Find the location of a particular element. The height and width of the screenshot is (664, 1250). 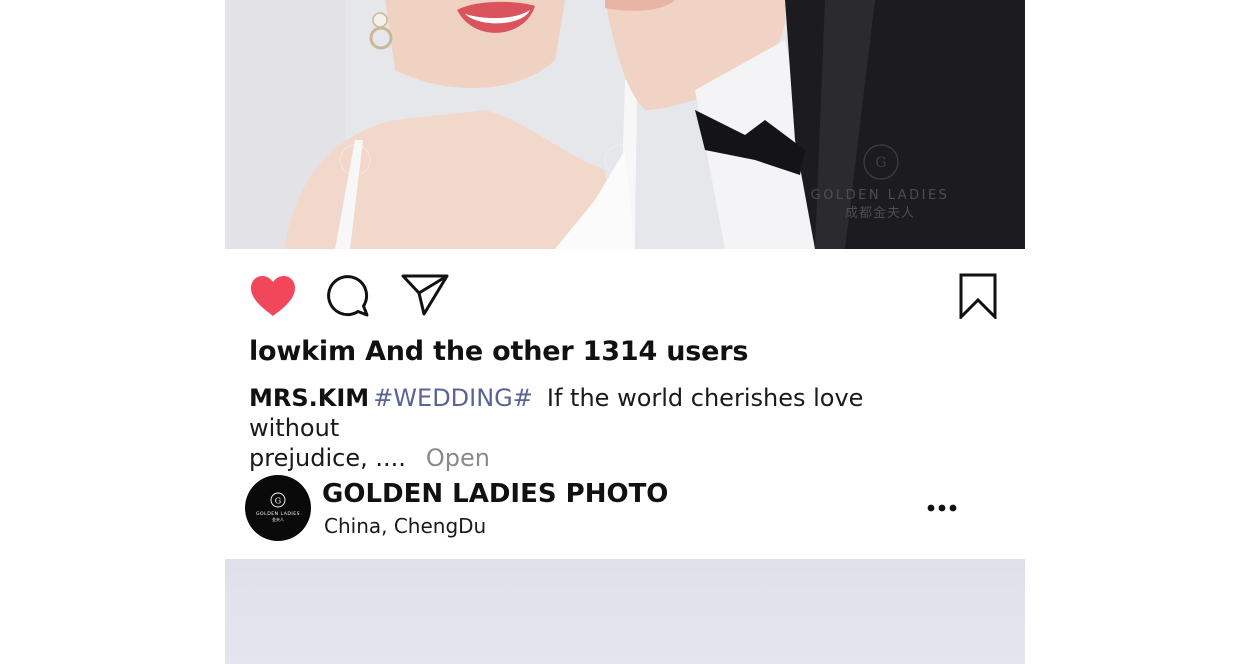

caption-open-link: Open is located at coordinates (458, 458).